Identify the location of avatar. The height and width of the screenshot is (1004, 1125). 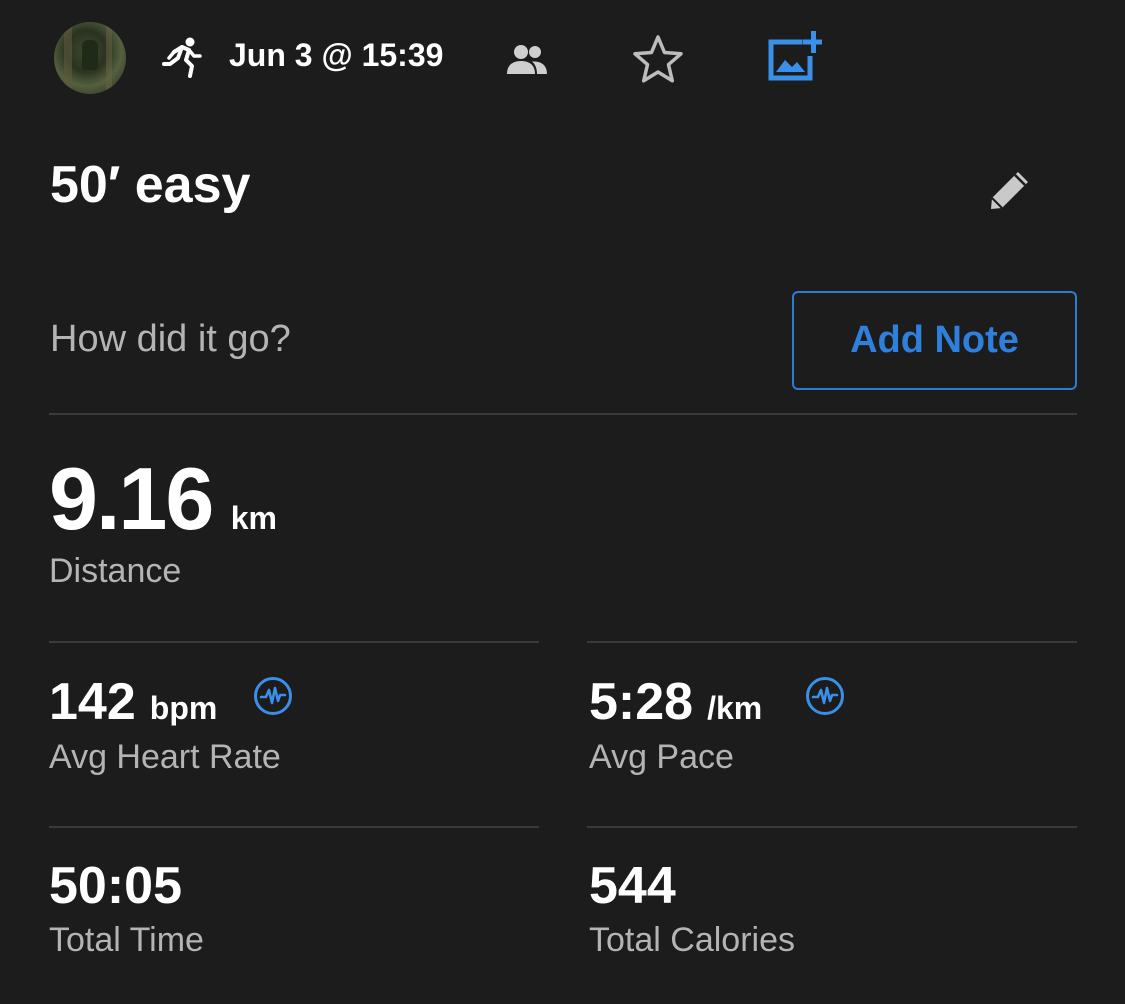
(90, 58).